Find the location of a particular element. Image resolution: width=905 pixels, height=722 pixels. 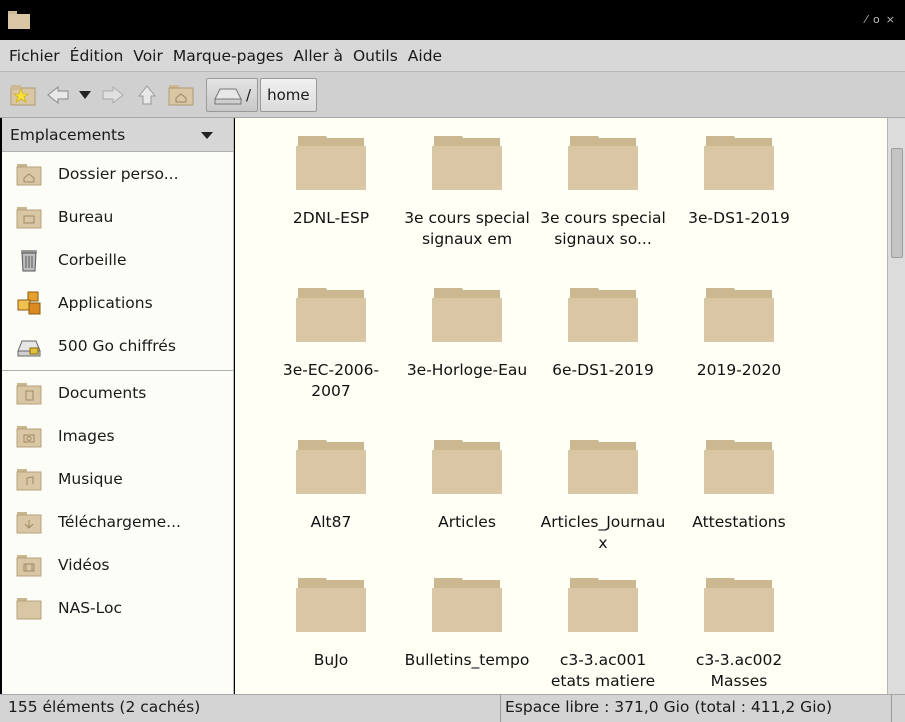

drive-icon is located at coordinates (228, 96).